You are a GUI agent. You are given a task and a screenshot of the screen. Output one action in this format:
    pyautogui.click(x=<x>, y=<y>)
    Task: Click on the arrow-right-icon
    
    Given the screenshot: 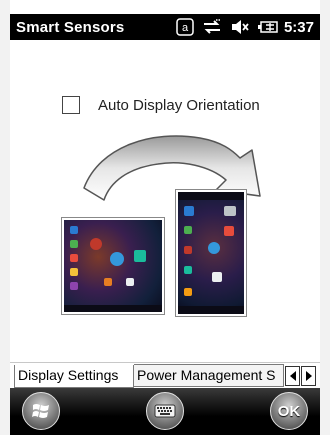 What is the action you would take?
    pyautogui.click(x=308, y=376)
    